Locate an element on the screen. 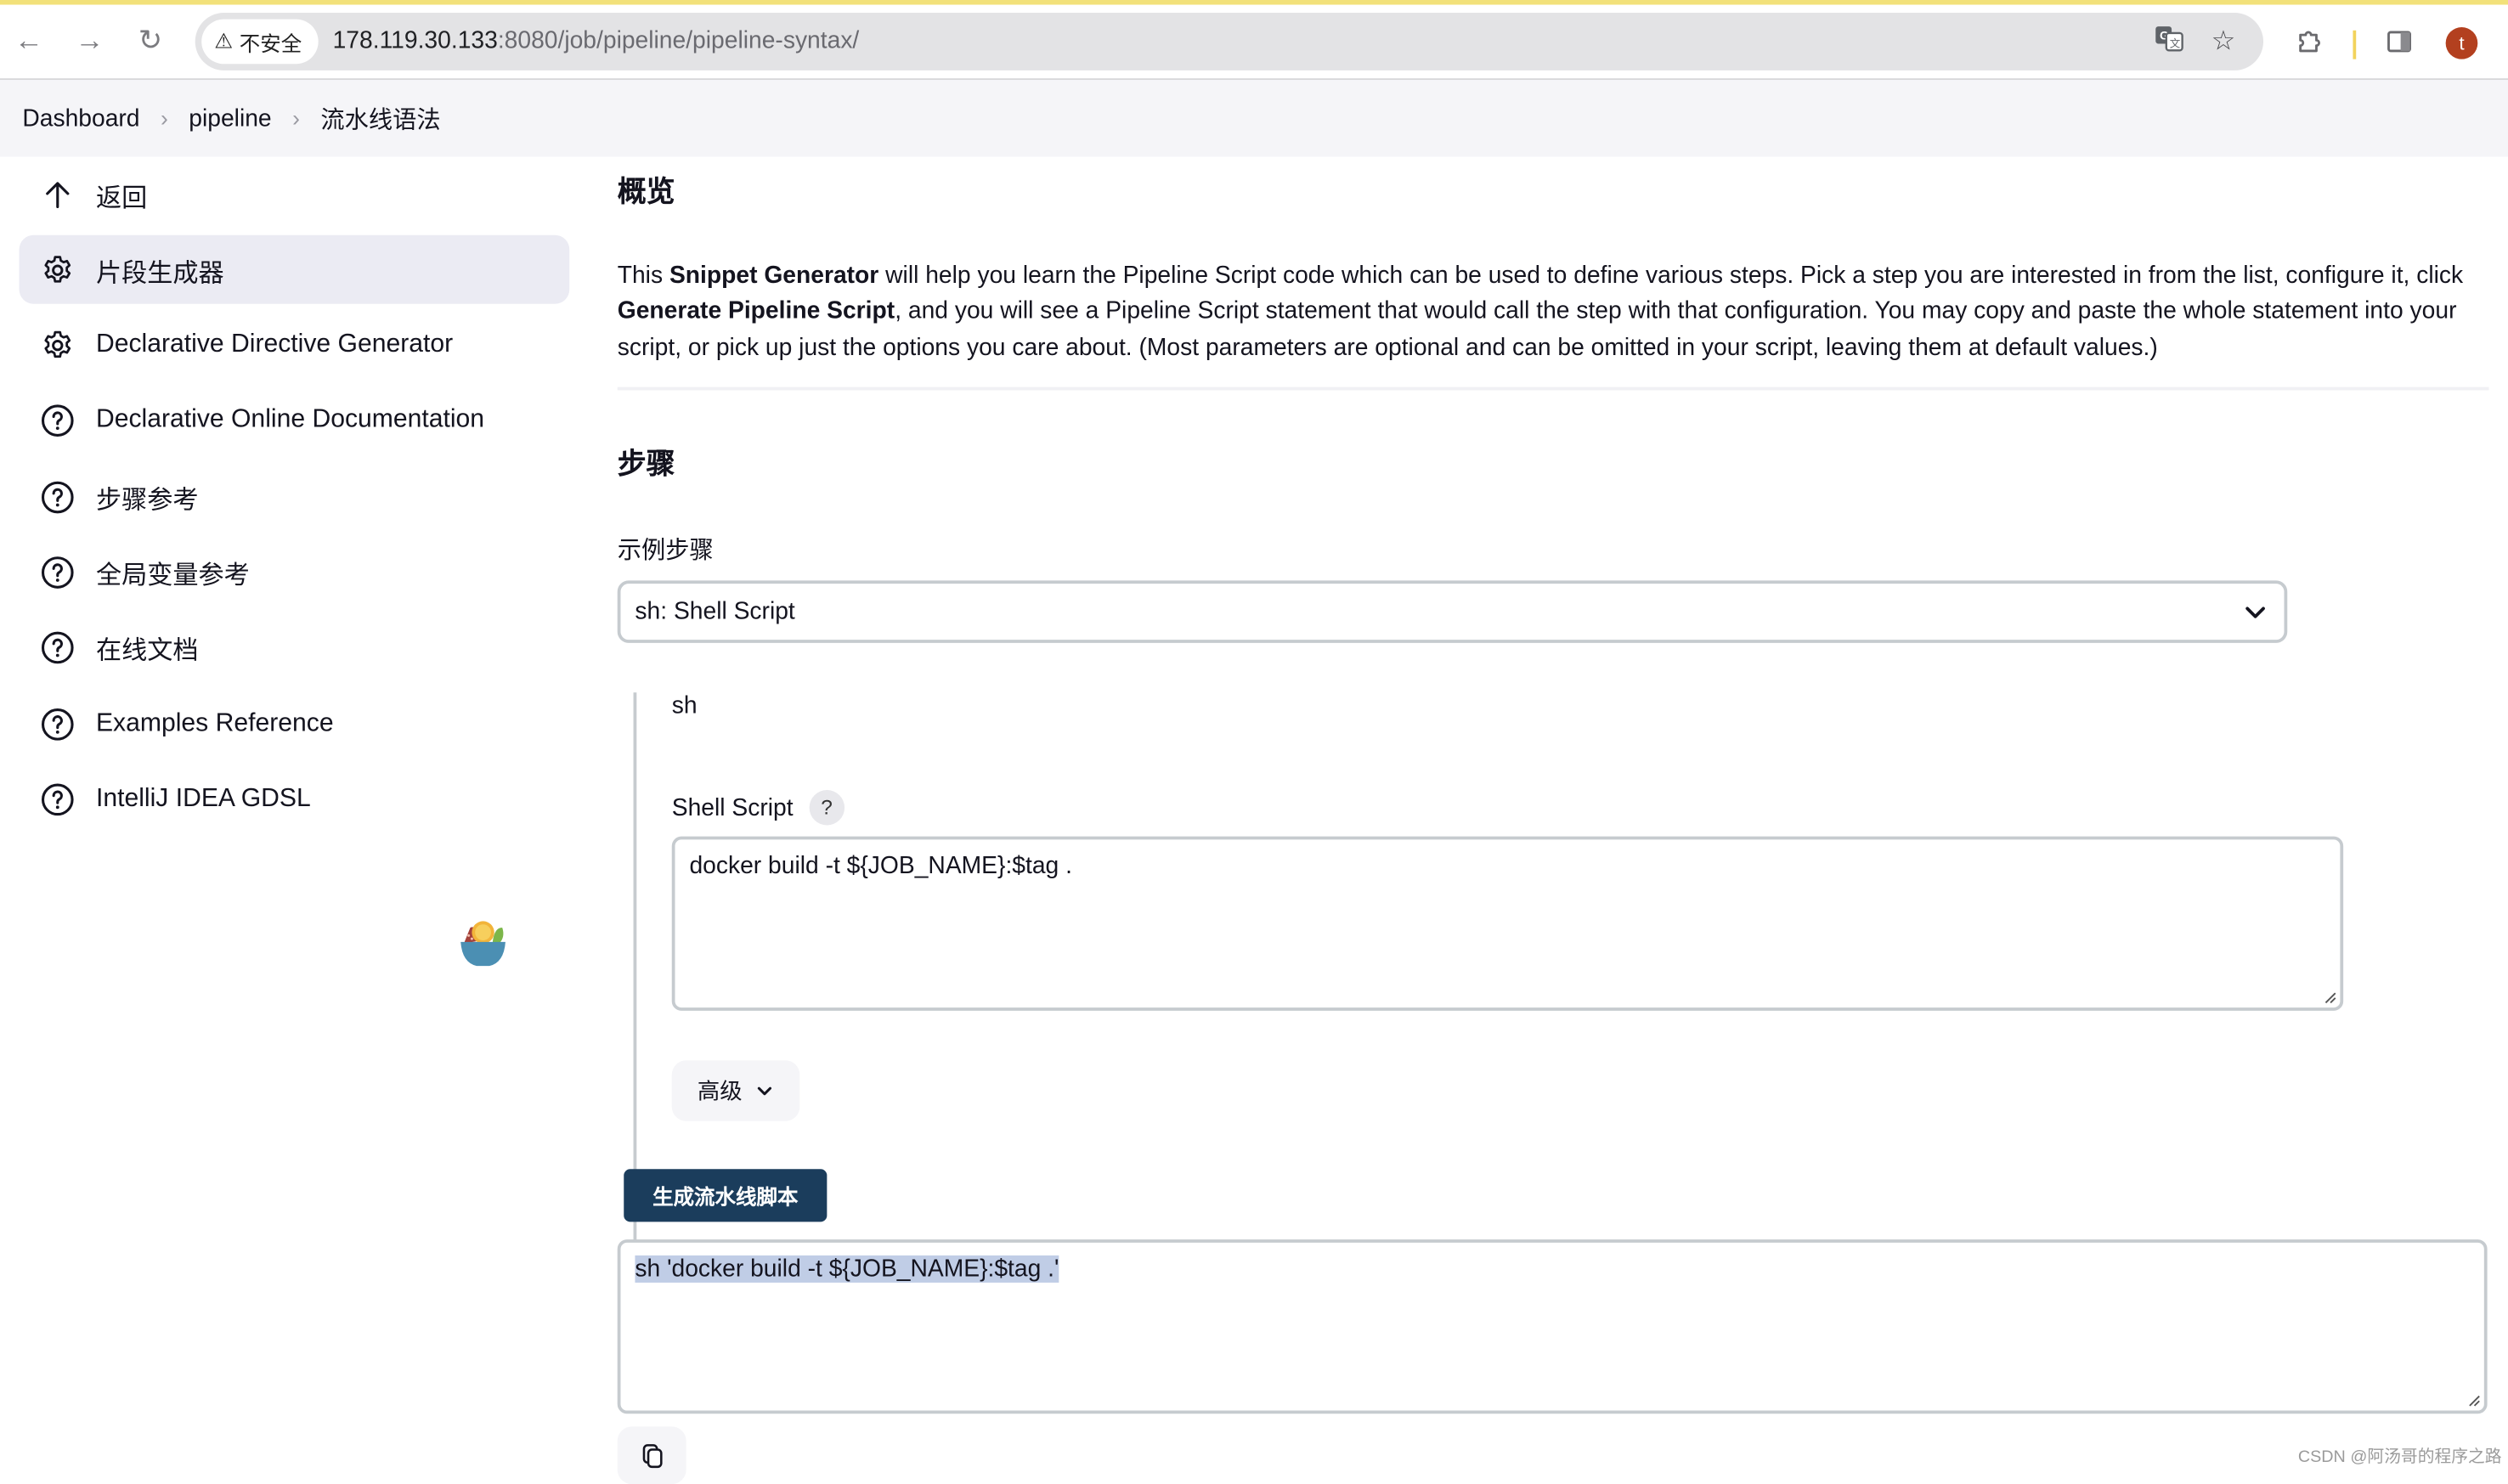 Image resolution: width=2508 pixels, height=1484 pixels. sample-step-label: 示例步骤 is located at coordinates (665, 551).